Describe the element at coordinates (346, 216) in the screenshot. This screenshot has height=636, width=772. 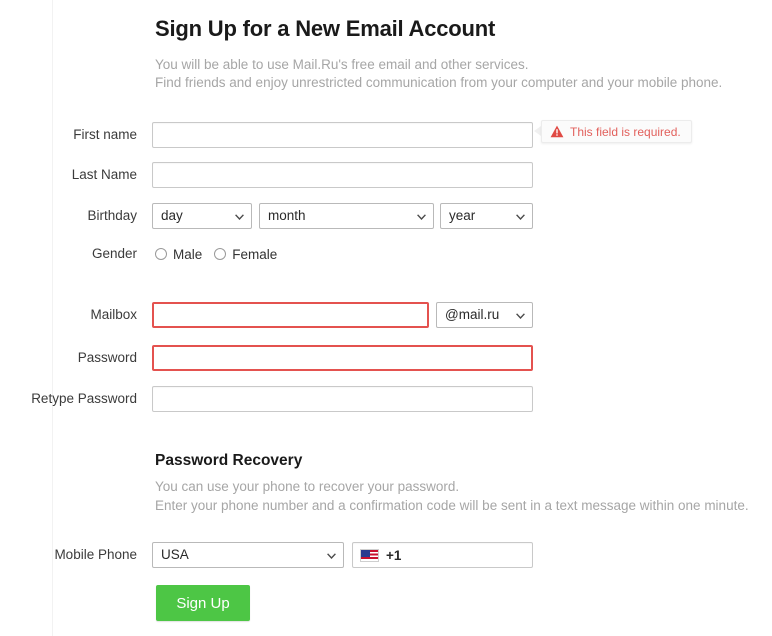
I see `birthday-month-select: month` at that location.